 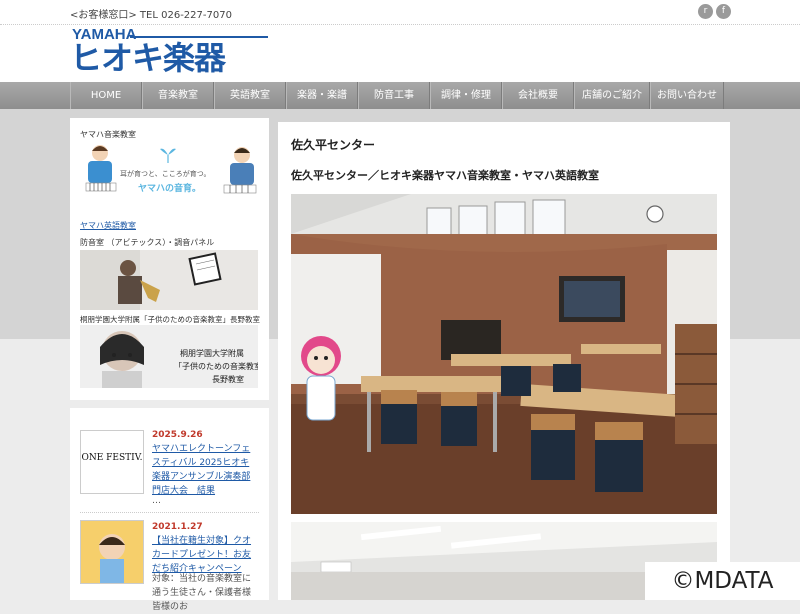 I want to click on news-thumbnail-art, so click(x=112, y=552).